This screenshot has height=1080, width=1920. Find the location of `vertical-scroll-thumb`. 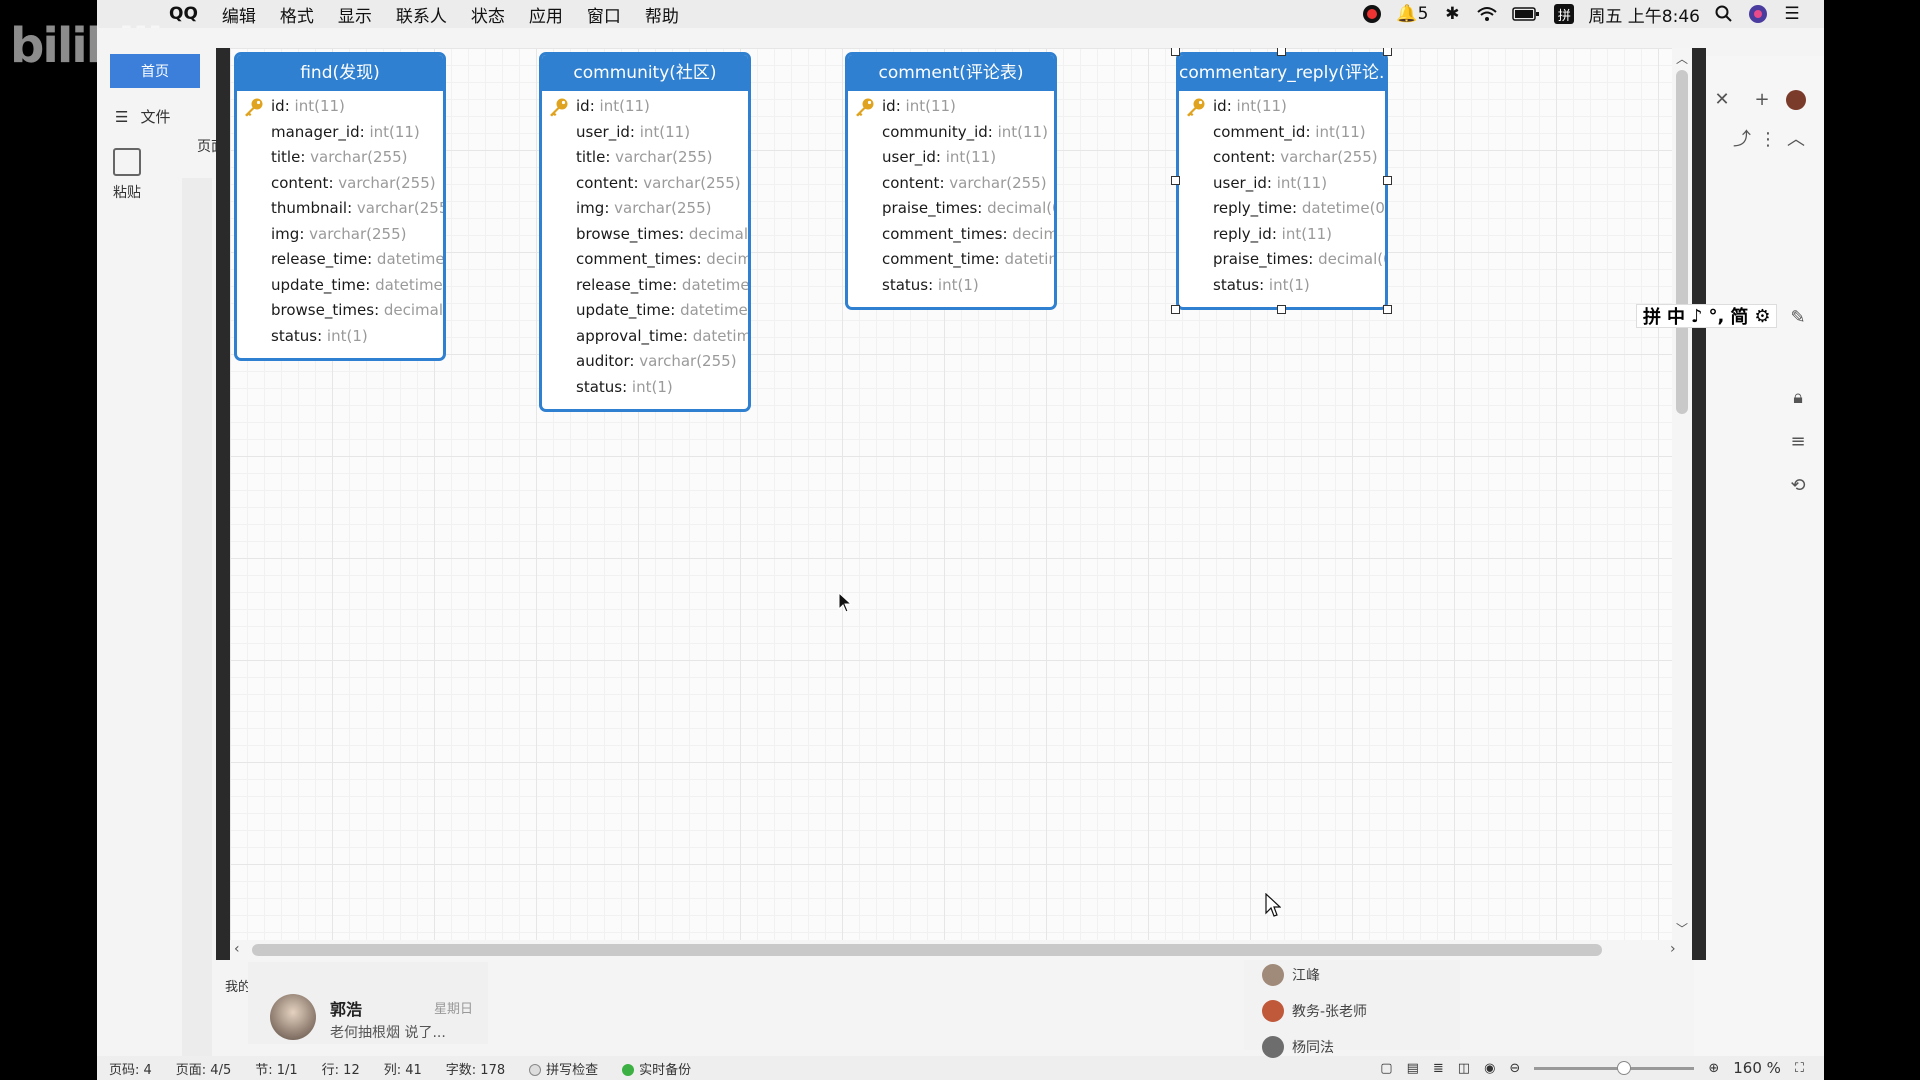

vertical-scroll-thumb is located at coordinates (1682, 242).